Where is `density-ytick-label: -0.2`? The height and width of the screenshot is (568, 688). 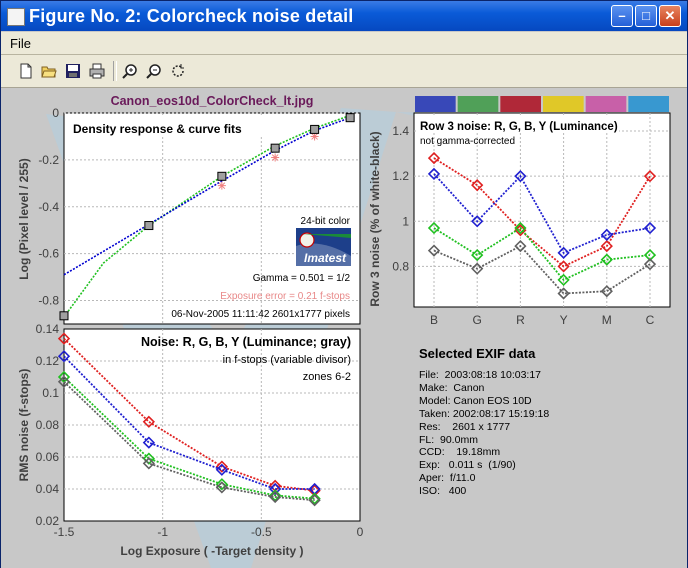 density-ytick-label: -0.2 is located at coordinates (48, 160).